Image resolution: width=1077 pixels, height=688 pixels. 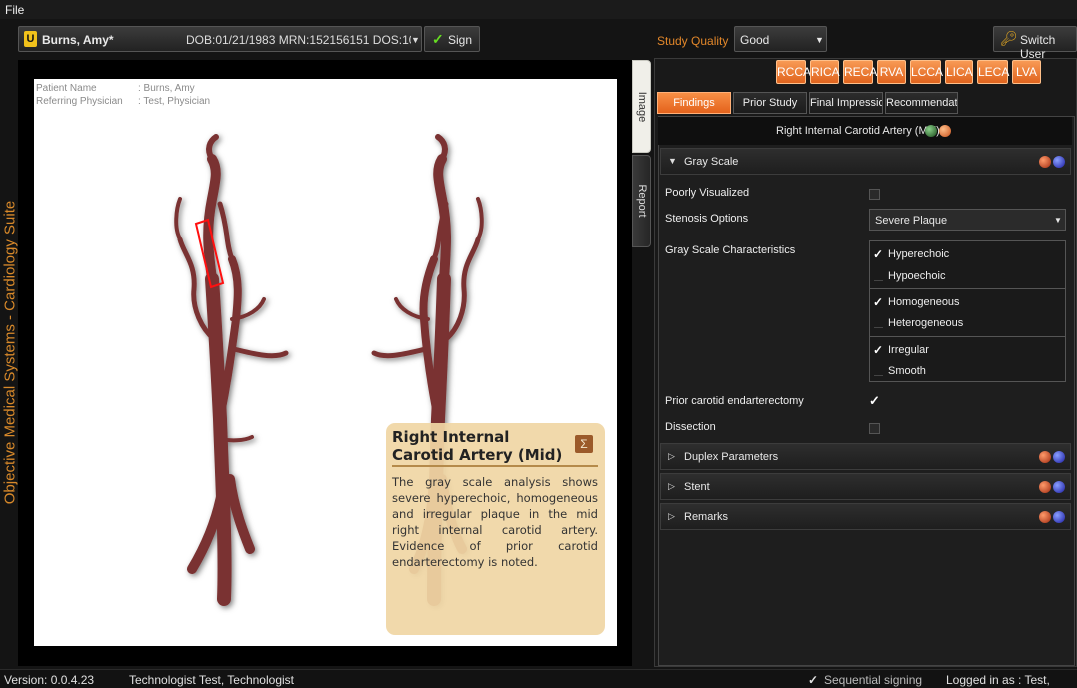 What do you see at coordinates (846, 103) in the screenshot?
I see `tab-final-impression: Final Impression` at bounding box center [846, 103].